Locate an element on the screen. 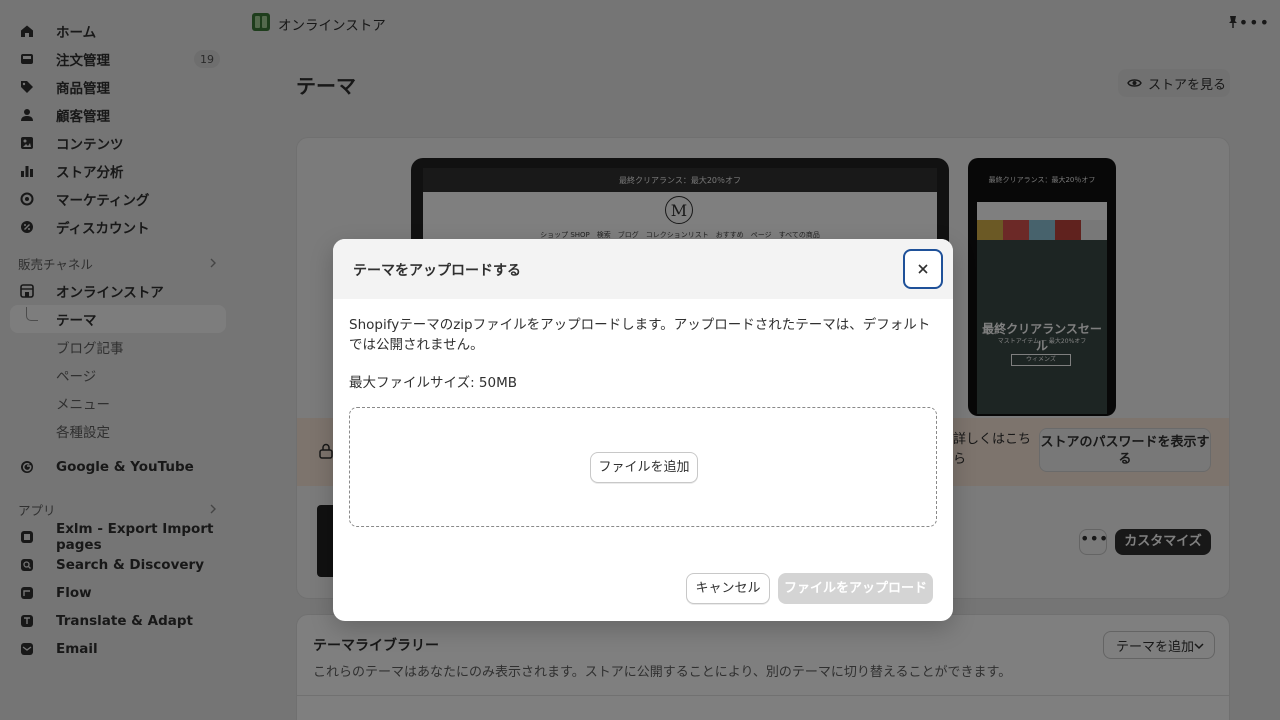  close-button is located at coordinates (923, 269).